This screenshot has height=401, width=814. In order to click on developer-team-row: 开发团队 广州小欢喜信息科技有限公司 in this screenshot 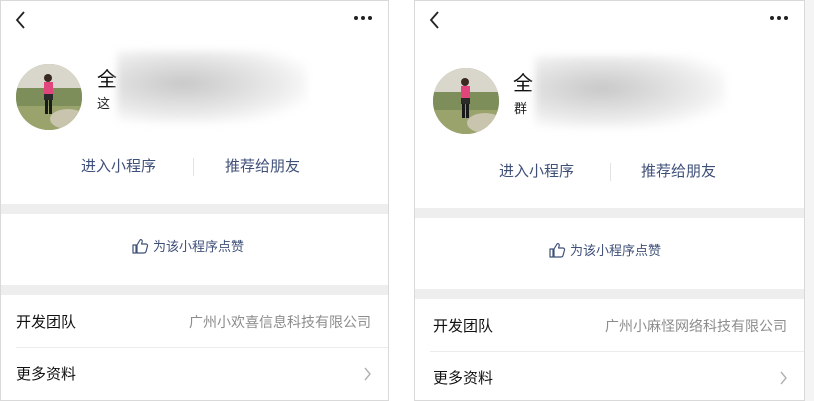, I will do `click(194, 321)`.